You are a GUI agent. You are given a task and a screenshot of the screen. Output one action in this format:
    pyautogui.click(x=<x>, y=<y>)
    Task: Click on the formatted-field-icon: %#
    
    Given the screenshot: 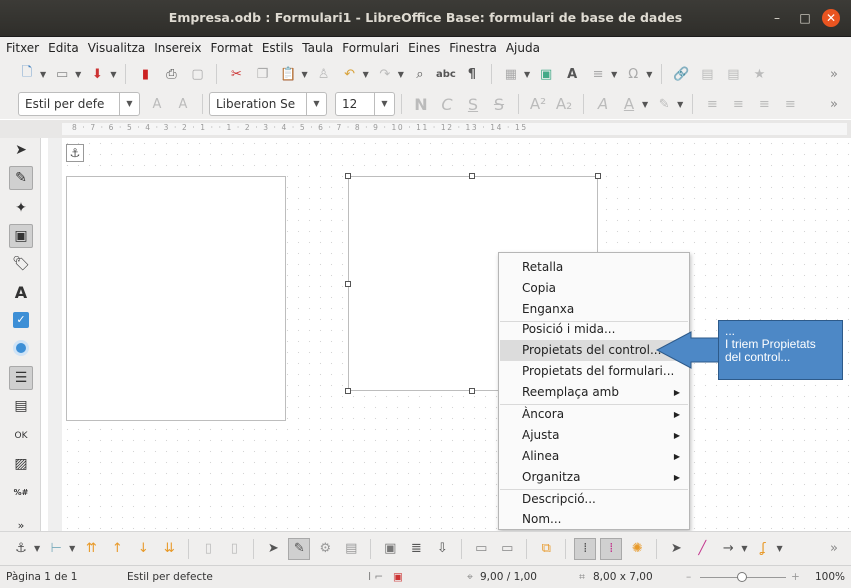 What is the action you would take?
    pyautogui.click(x=21, y=492)
    